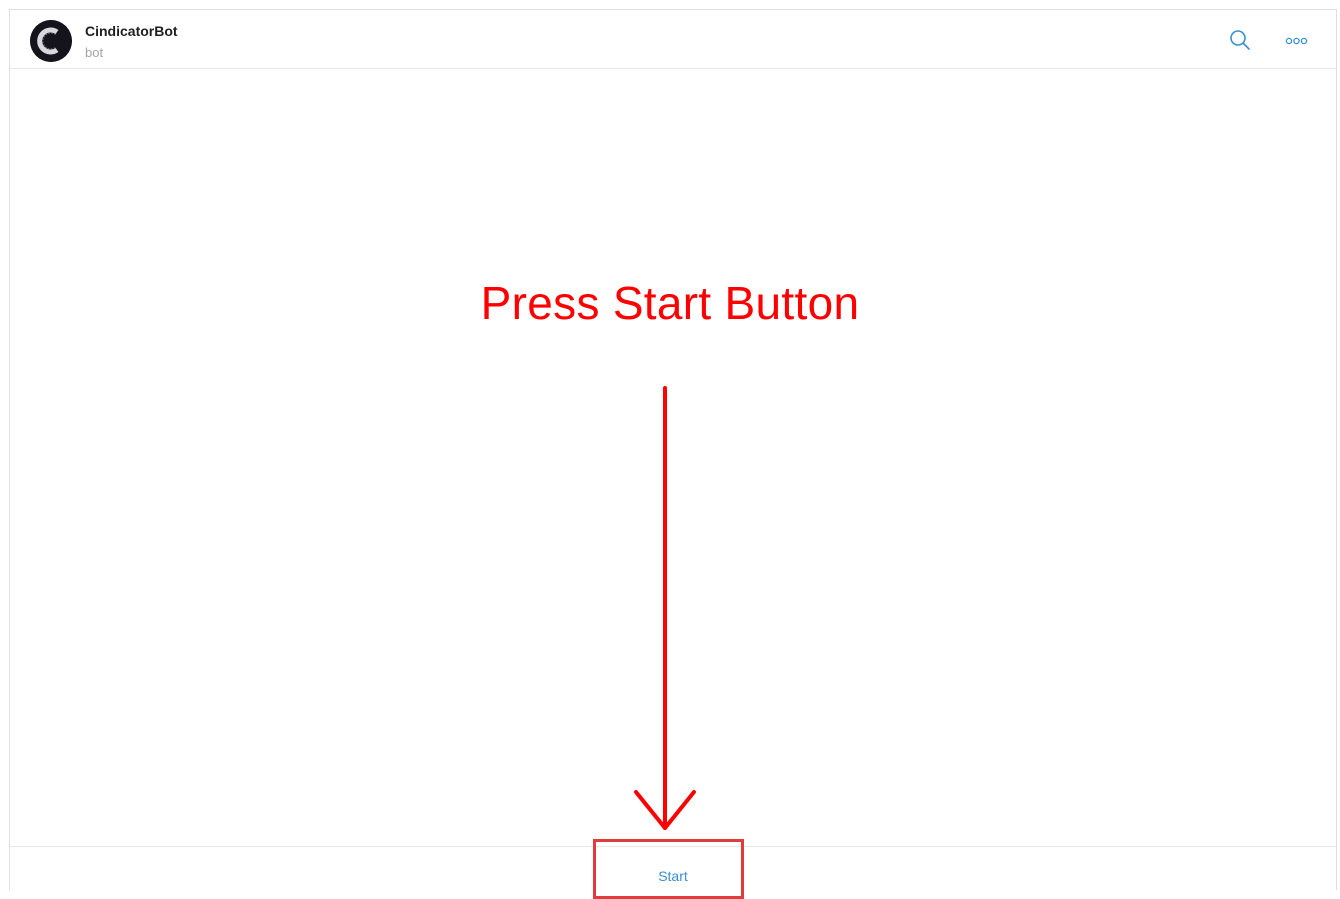 The width and height of the screenshot is (1340, 899). I want to click on annotation-highlight-box, so click(668, 869).